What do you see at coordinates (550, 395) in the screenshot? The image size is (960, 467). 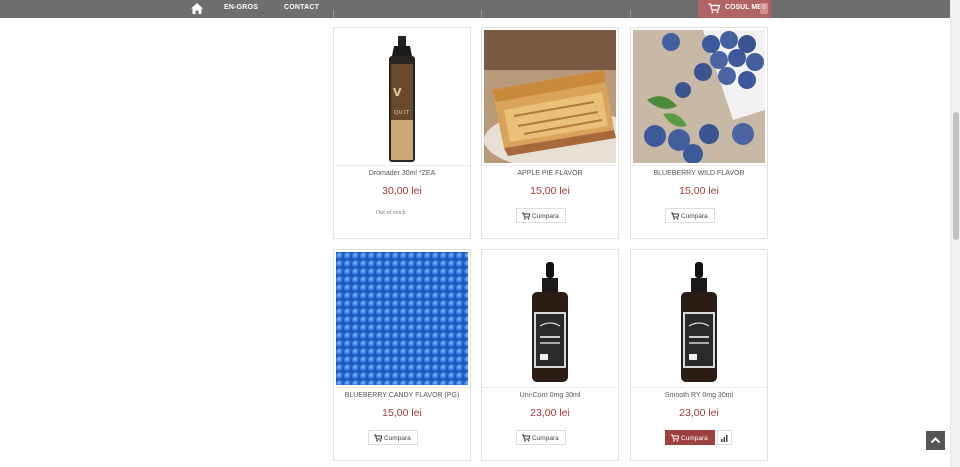 I see `product-name: Uni-Corn 0mg 30ml` at bounding box center [550, 395].